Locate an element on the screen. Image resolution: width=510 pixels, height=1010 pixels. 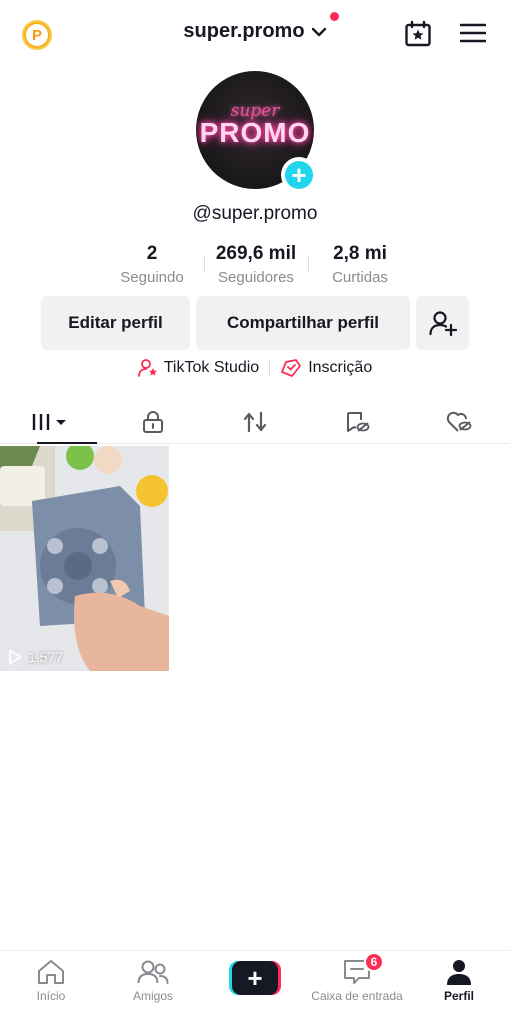
stat-label: Curtidas is located at coordinates (360, 277).